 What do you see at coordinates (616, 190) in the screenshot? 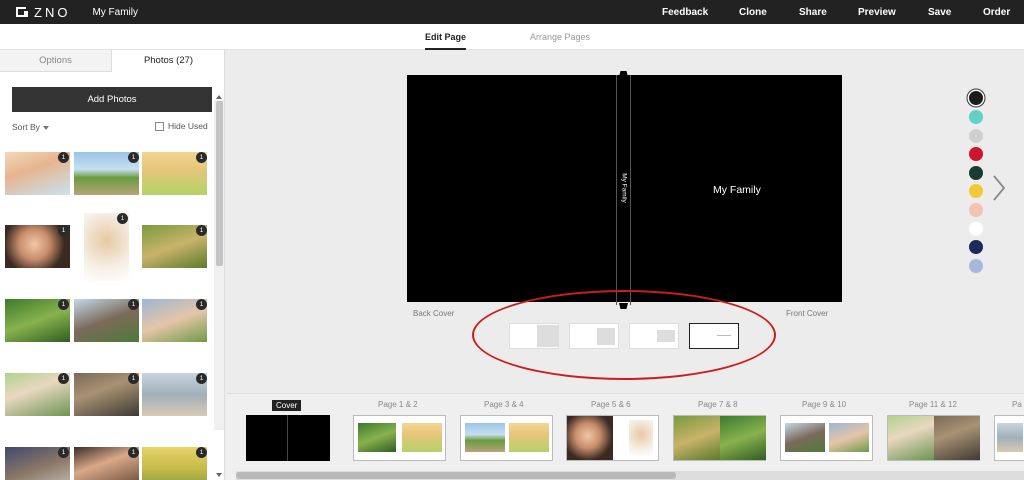
I see `spine-left-edge` at bounding box center [616, 190].